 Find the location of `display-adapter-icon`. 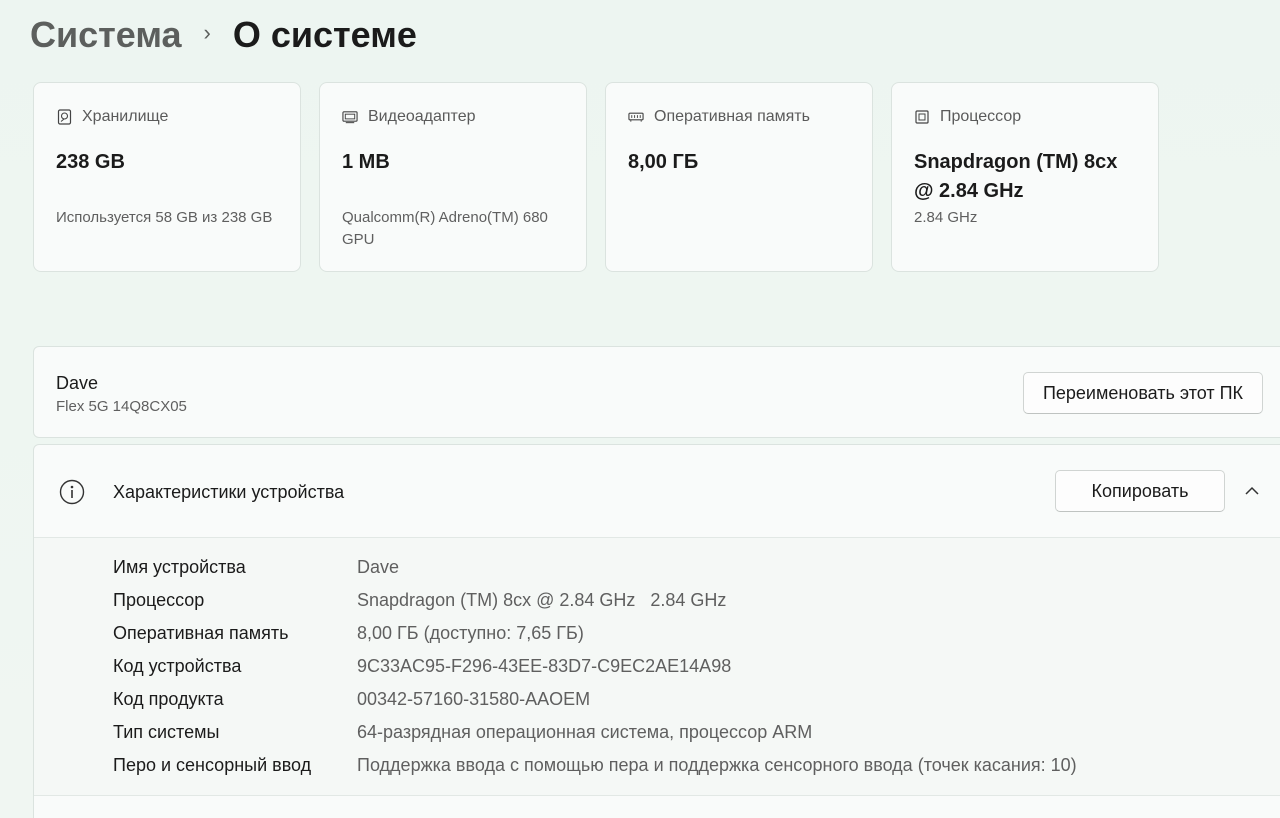

display-adapter-icon is located at coordinates (350, 117).